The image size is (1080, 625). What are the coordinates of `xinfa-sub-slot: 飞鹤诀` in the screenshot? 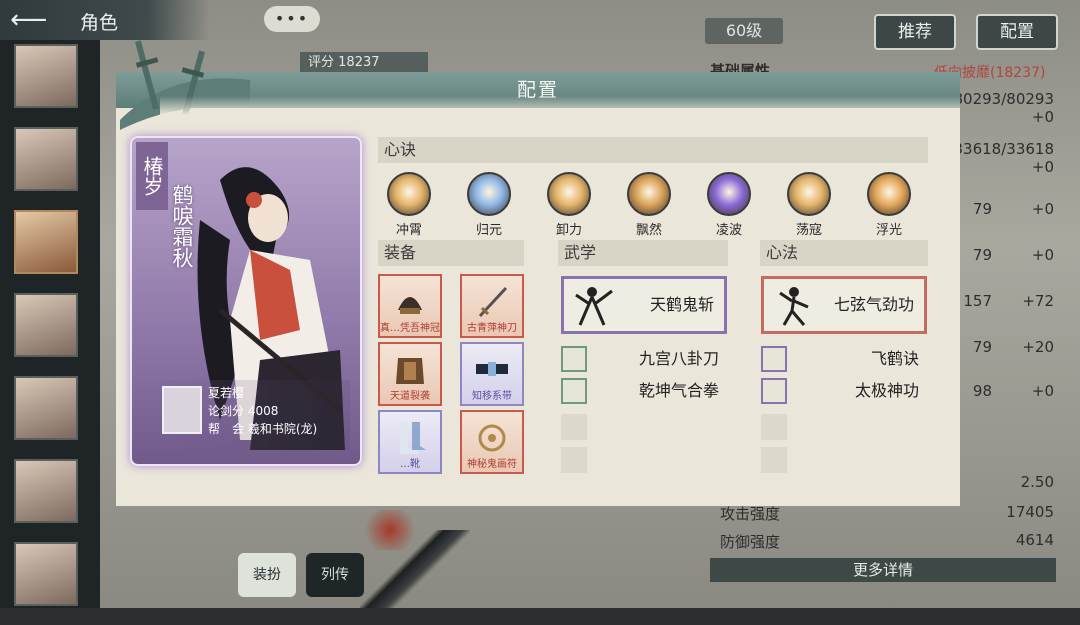 It's located at (844, 359).